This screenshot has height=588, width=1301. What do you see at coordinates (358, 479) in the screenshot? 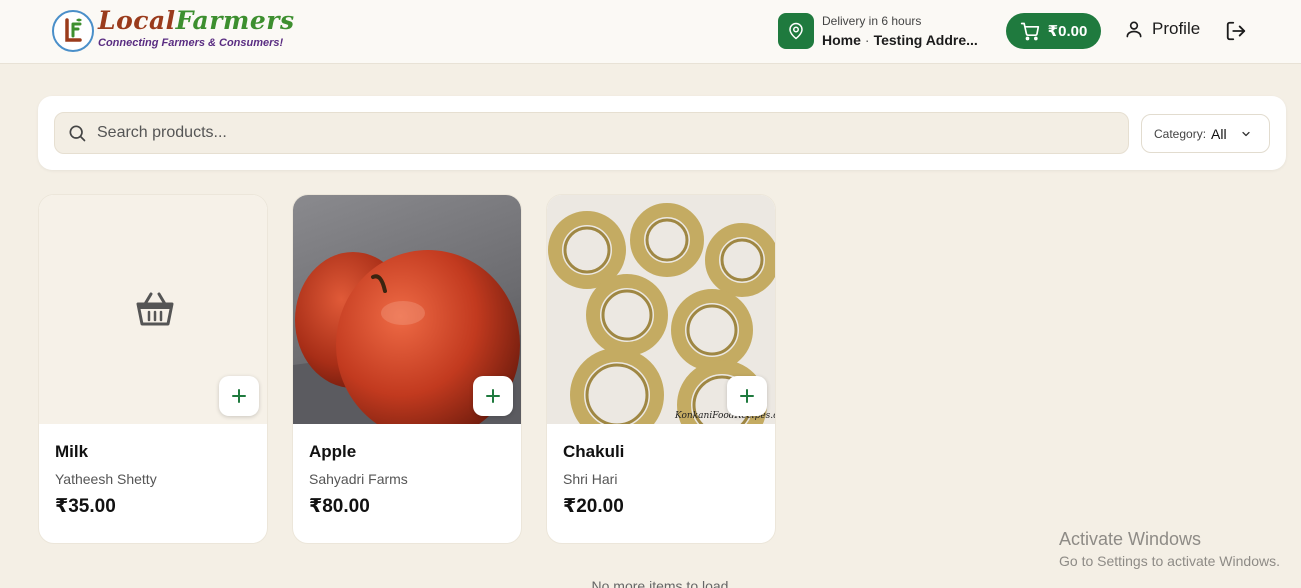
I see `product-farmer: Sahyadri Farms` at bounding box center [358, 479].